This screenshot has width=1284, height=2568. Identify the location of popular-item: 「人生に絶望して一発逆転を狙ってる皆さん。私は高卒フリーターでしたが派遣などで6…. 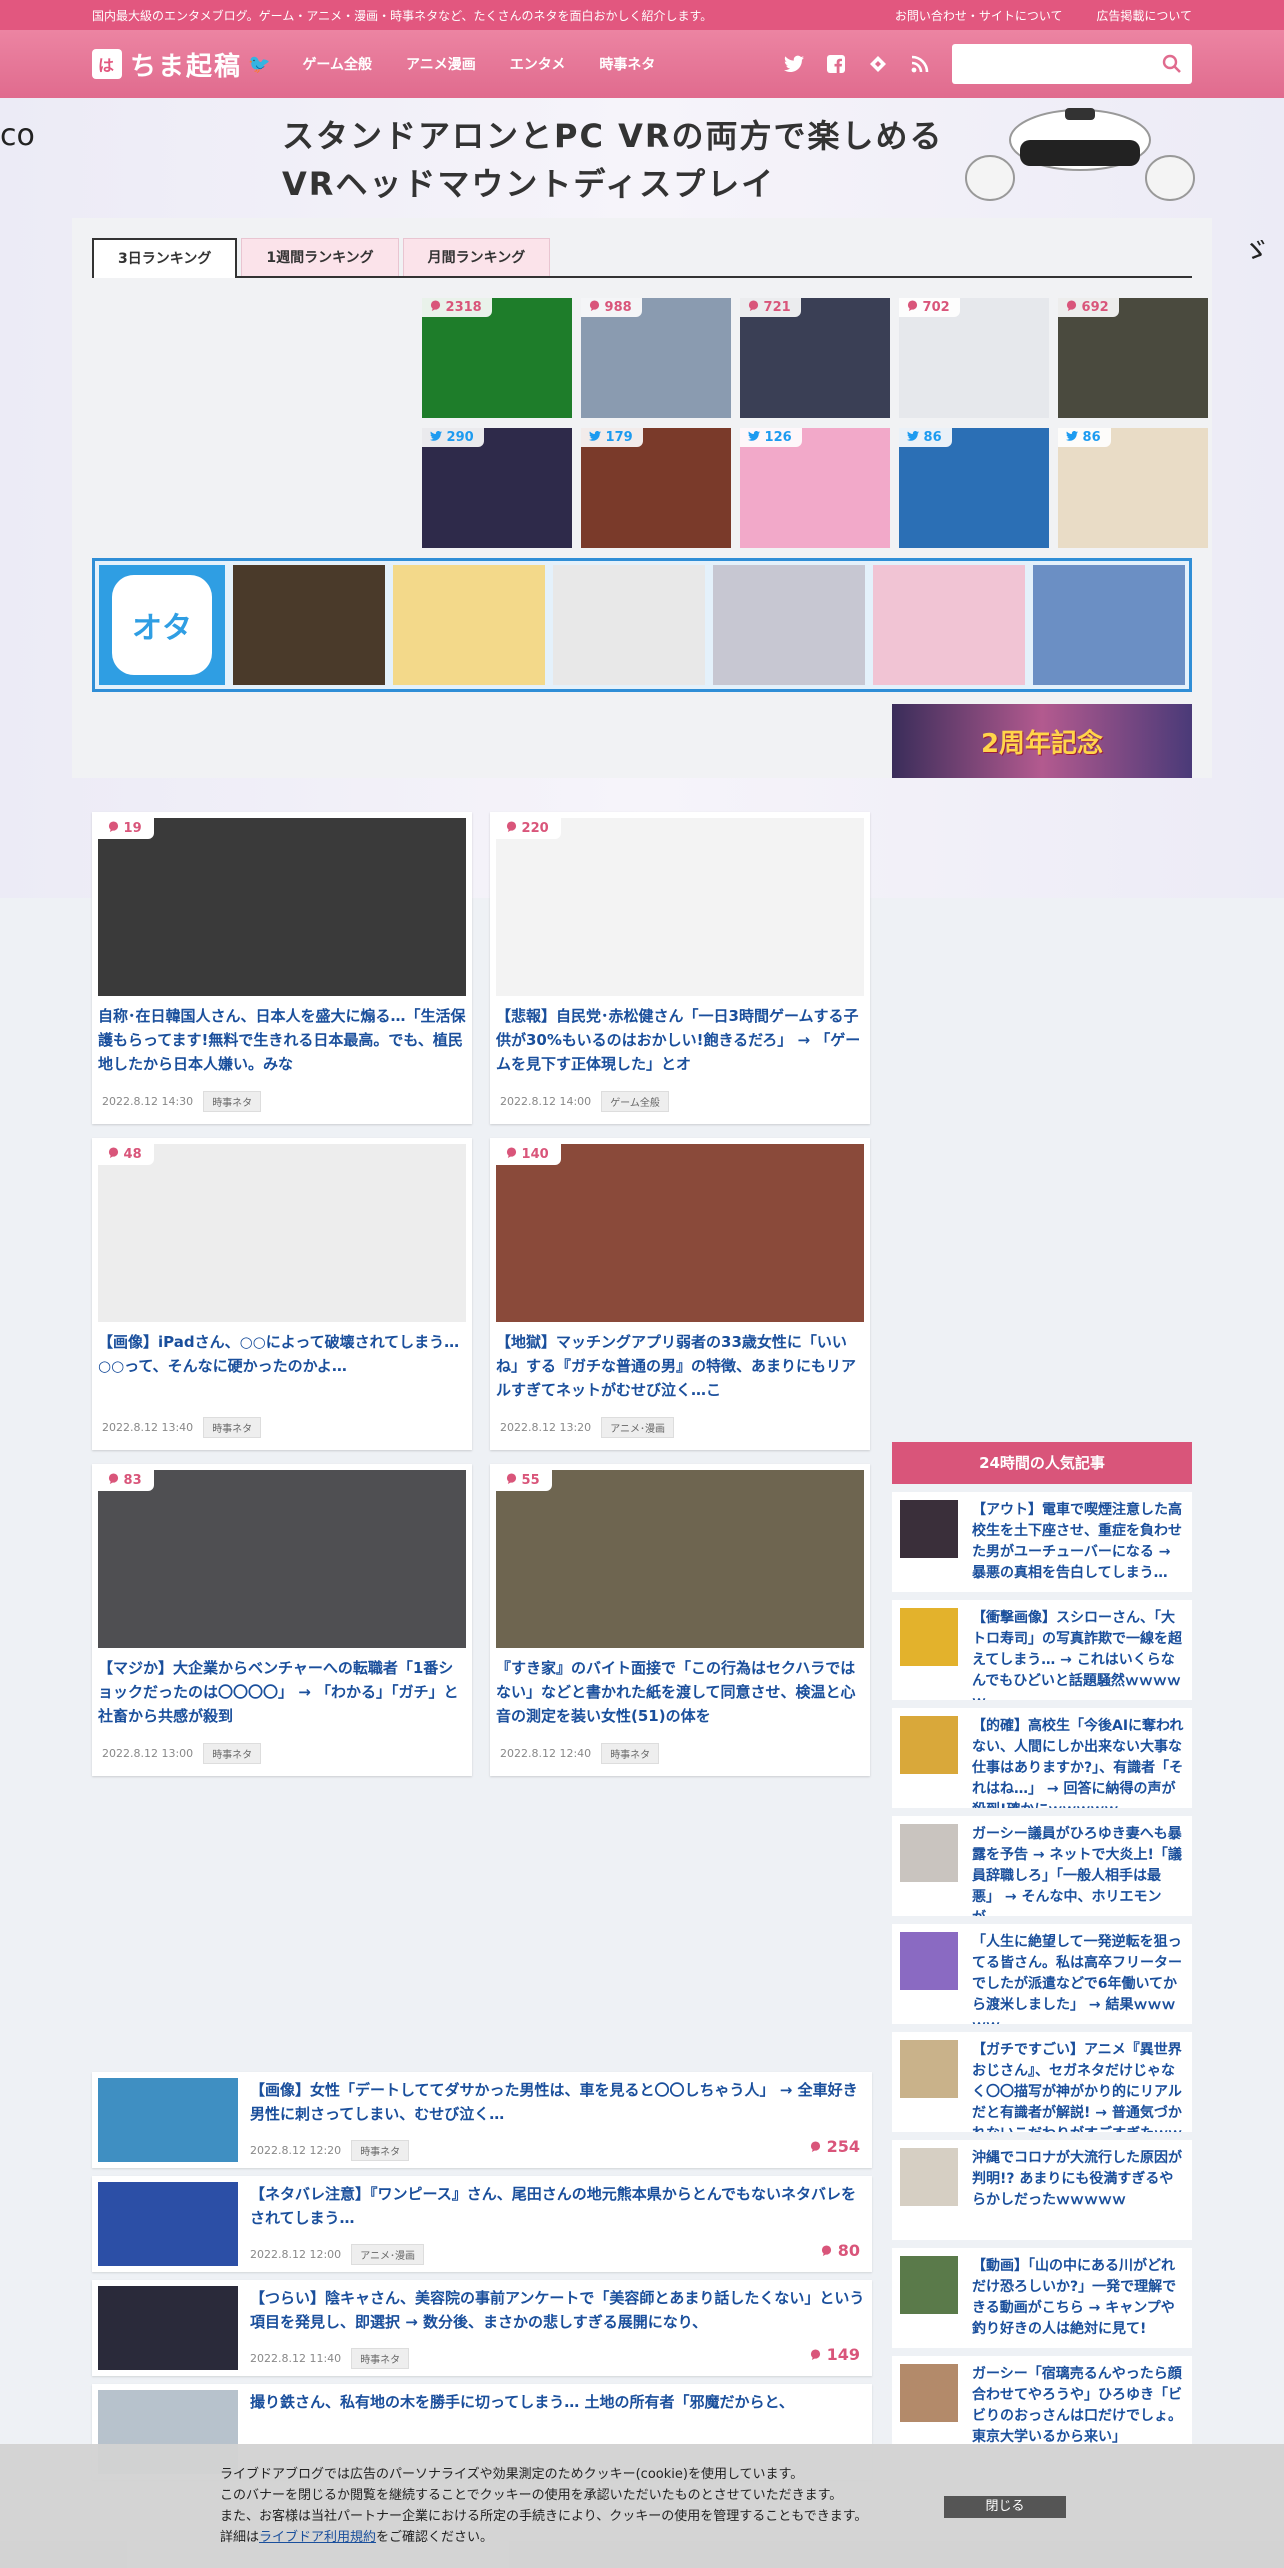
(1042, 1974).